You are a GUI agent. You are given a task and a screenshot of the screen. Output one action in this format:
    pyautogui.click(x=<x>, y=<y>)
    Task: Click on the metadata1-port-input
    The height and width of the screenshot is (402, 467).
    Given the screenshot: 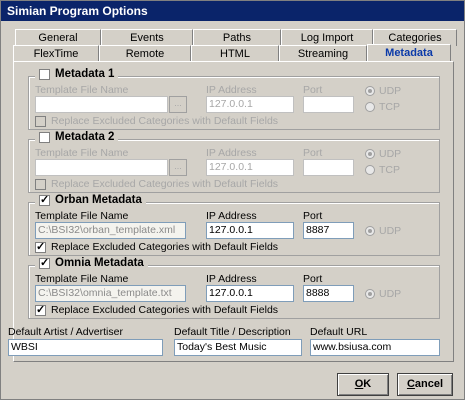 What is the action you would take?
    pyautogui.click(x=328, y=104)
    